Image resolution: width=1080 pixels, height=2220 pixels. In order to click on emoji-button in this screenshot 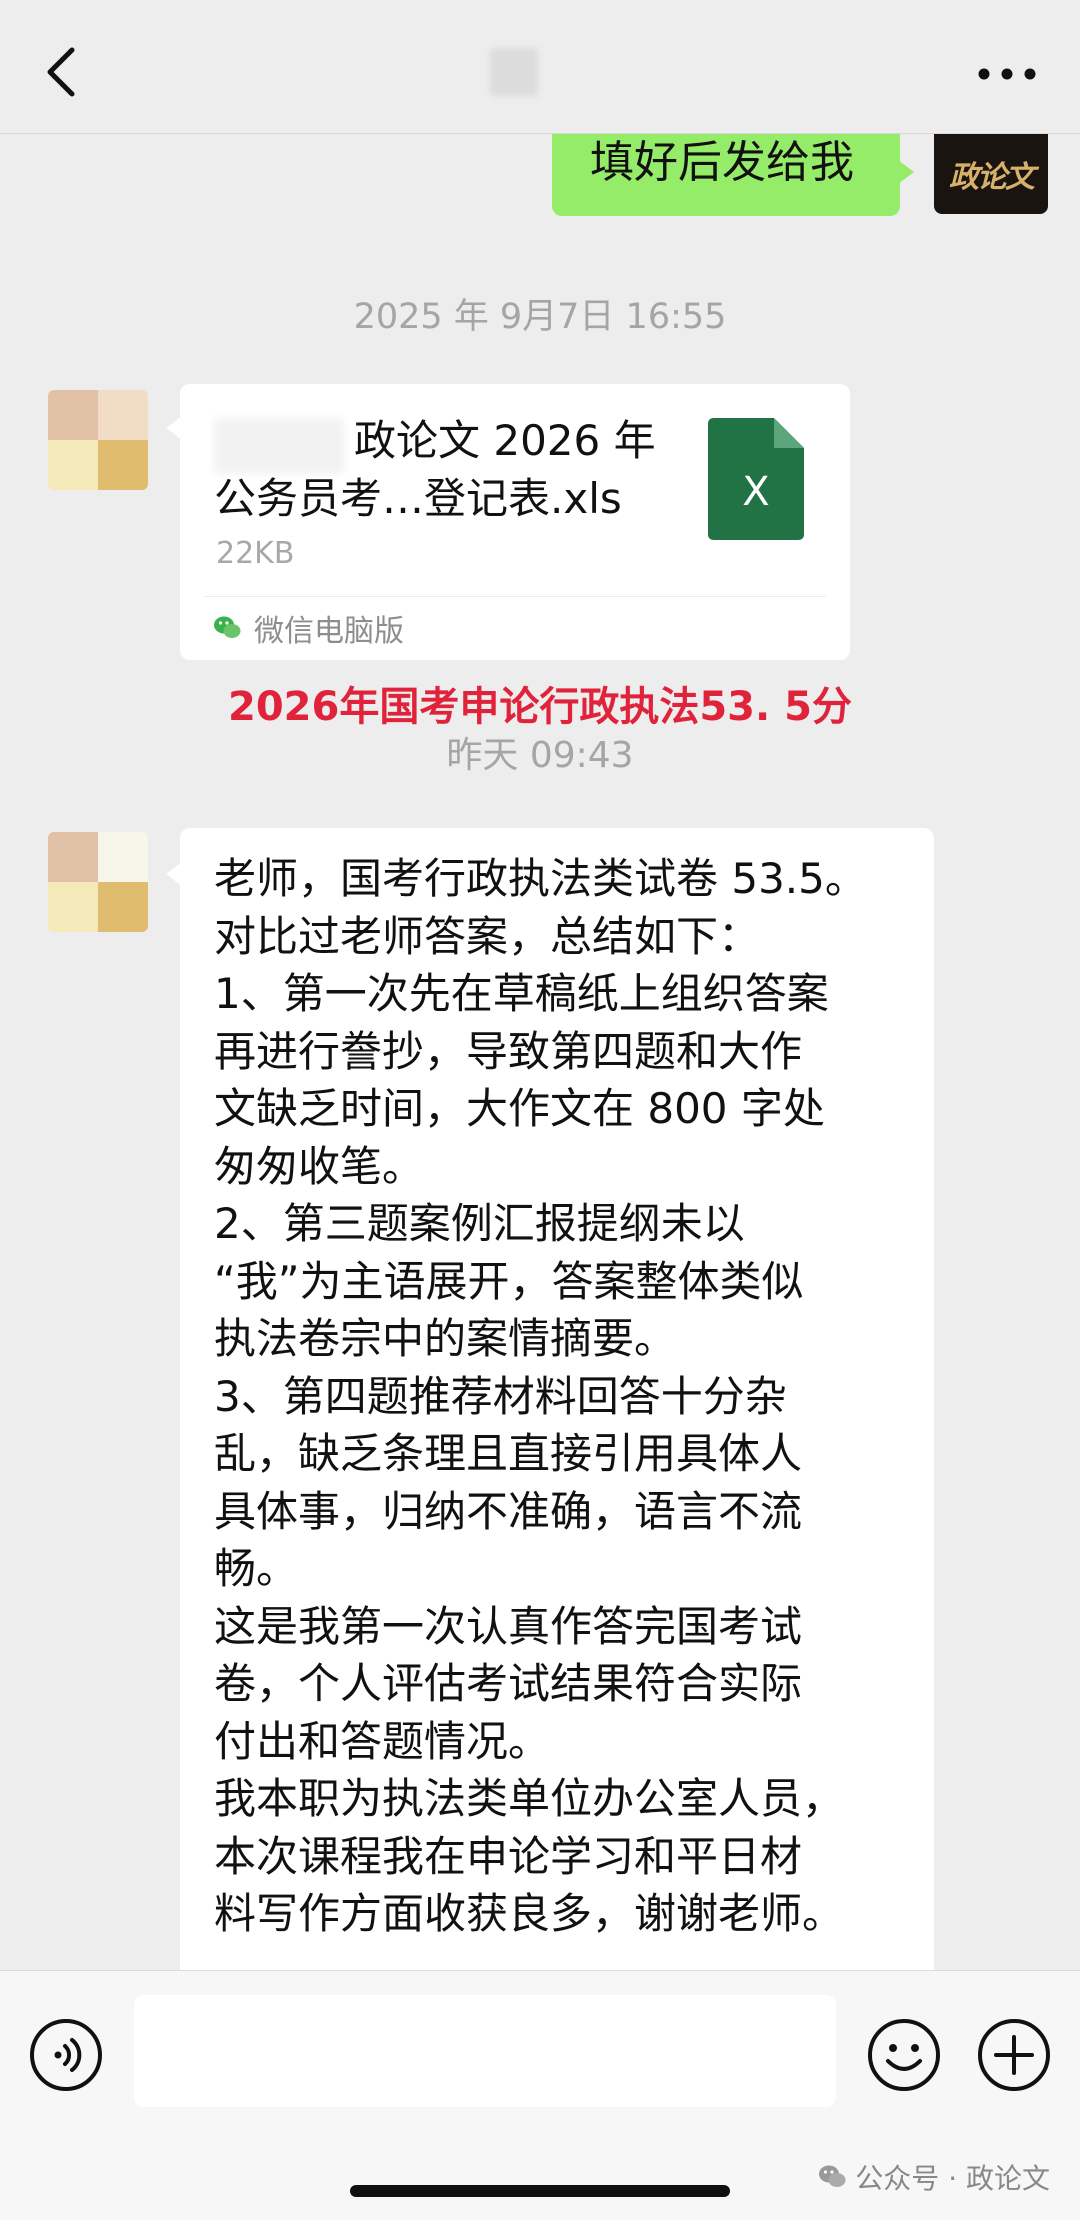, I will do `click(904, 2055)`.